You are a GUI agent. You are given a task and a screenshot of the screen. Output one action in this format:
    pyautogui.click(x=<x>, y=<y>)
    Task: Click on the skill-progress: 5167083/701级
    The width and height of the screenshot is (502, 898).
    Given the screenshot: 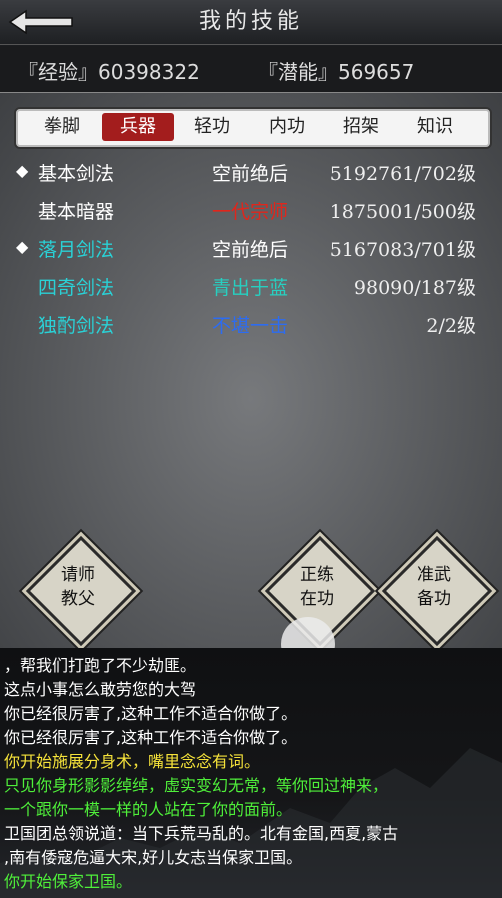 What is the action you would take?
    pyautogui.click(x=402, y=250)
    